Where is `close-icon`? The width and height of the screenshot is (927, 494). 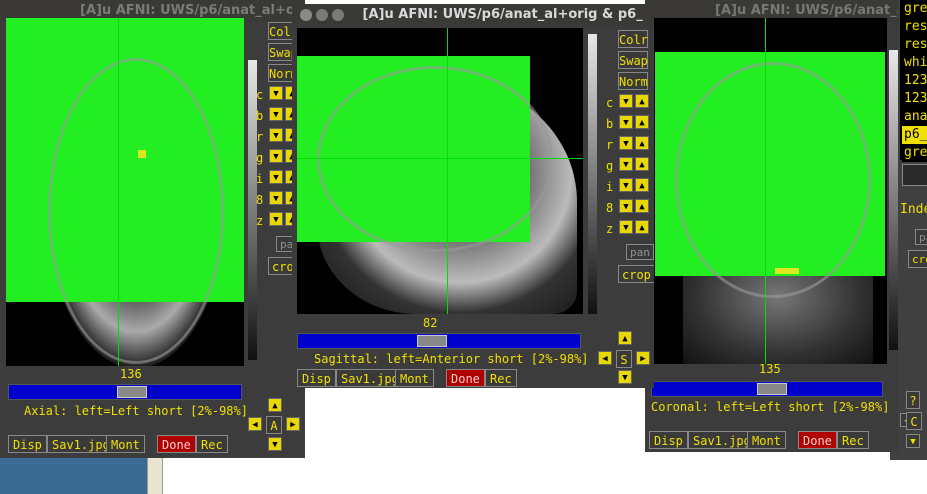 close-icon is located at coordinates (306, 15).